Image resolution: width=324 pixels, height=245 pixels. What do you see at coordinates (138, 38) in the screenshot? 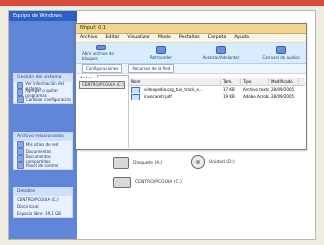
I see `menu-item: Visualizar` at bounding box center [138, 38].